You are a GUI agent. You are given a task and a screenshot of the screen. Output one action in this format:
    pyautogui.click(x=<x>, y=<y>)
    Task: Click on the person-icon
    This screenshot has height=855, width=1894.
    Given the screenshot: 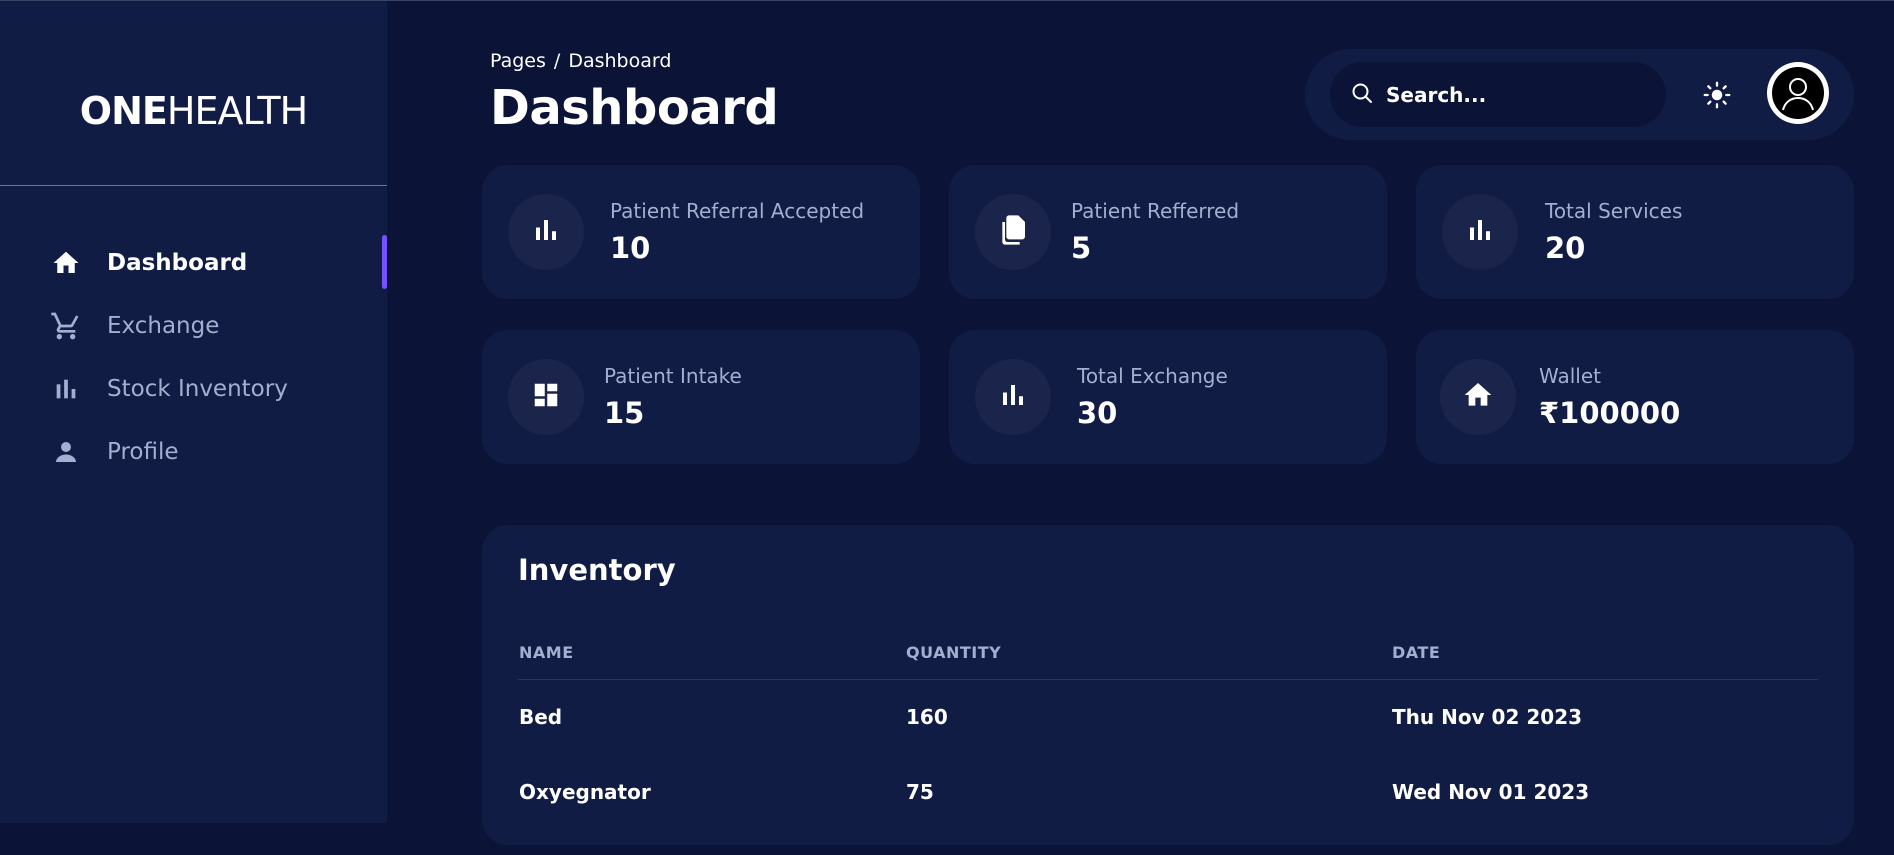 What is the action you would take?
    pyautogui.click(x=66, y=452)
    